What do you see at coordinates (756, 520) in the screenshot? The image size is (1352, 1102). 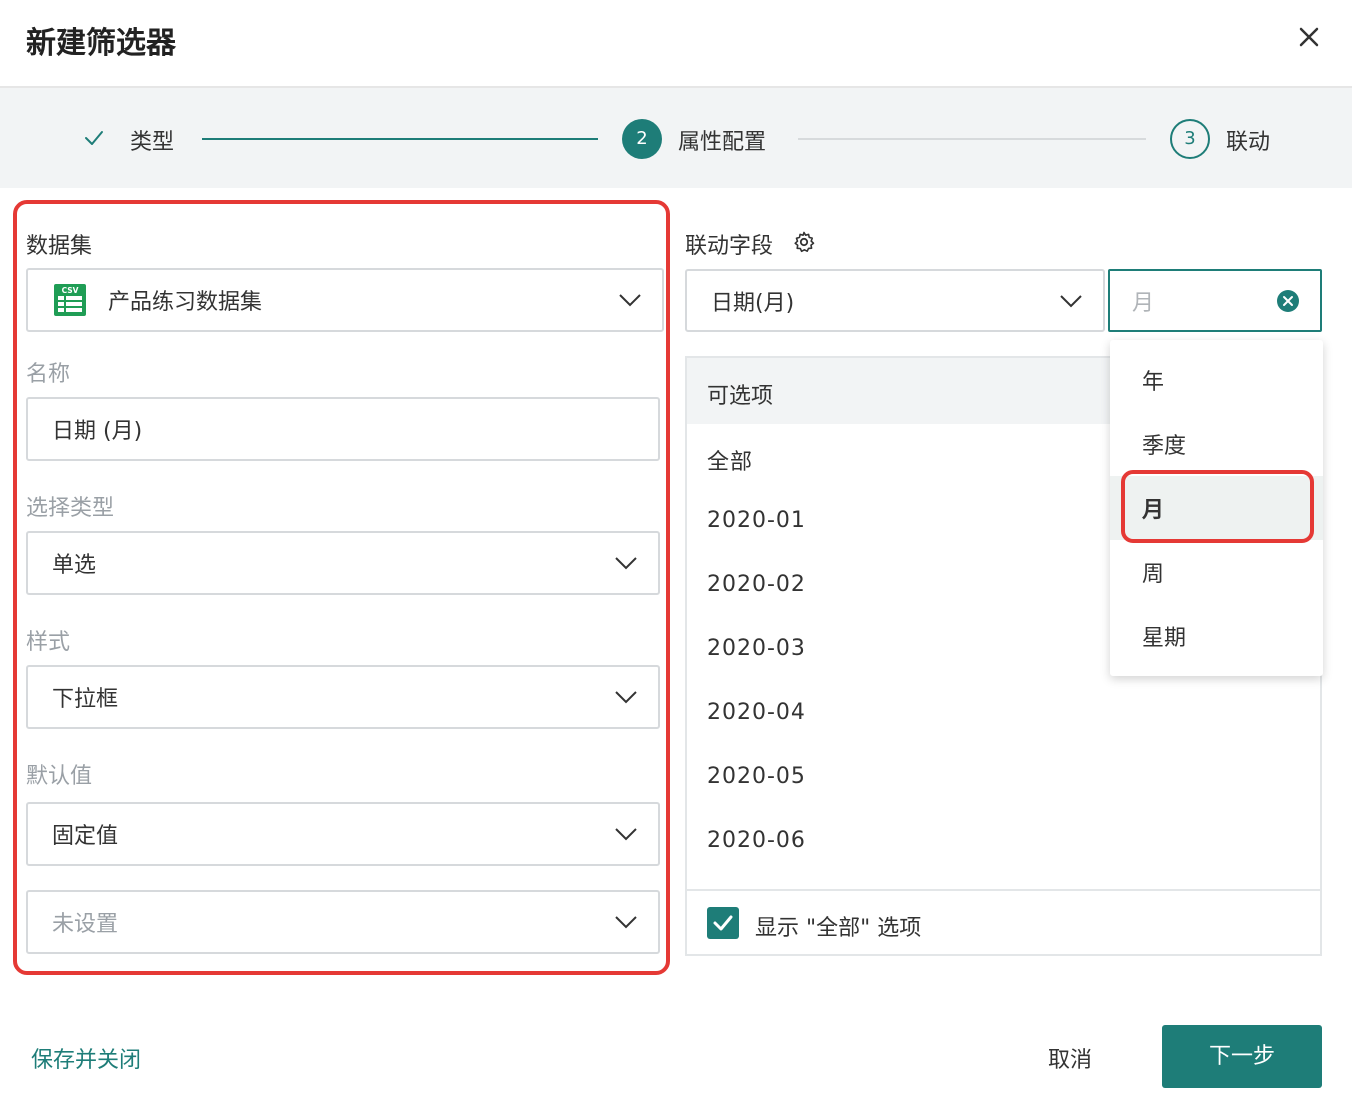 I see `option-item: 2020-01` at bounding box center [756, 520].